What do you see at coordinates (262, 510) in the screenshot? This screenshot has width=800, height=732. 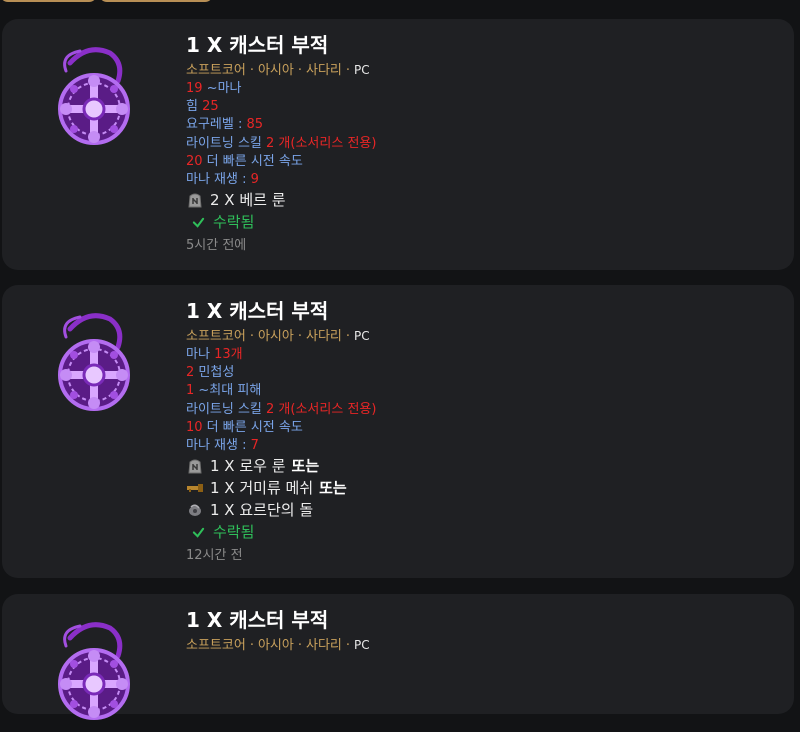 I see `wanted-item-label: 1 X 요르단의 돌` at bounding box center [262, 510].